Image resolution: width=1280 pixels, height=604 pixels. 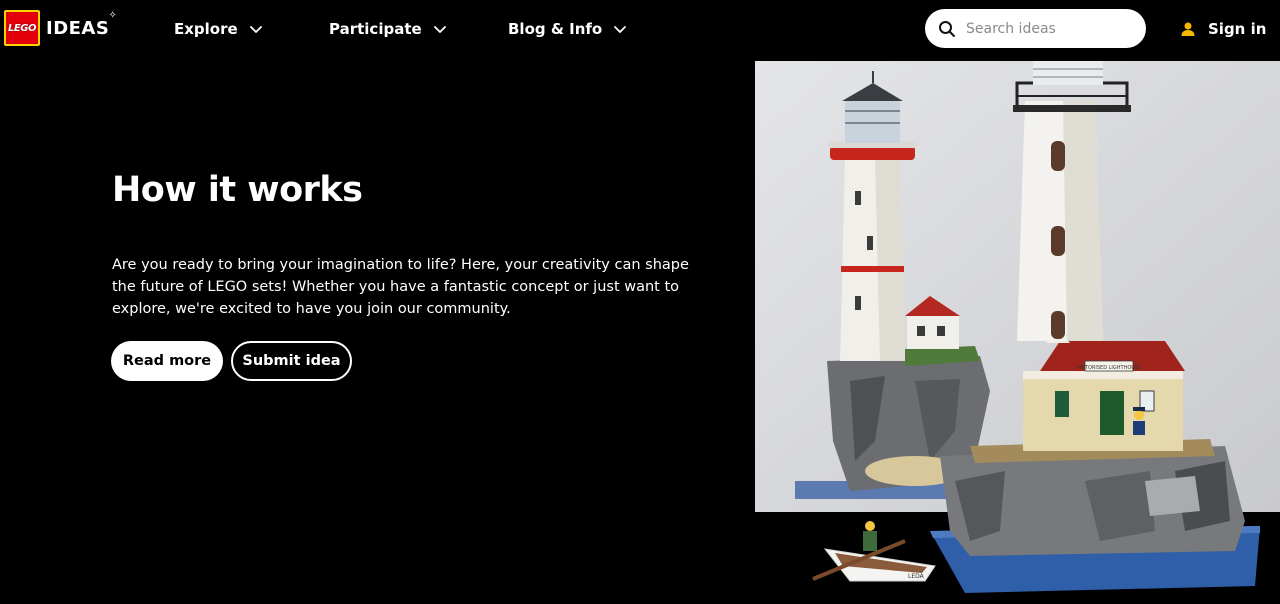 I want to click on search-box, so click(x=1035, y=28).